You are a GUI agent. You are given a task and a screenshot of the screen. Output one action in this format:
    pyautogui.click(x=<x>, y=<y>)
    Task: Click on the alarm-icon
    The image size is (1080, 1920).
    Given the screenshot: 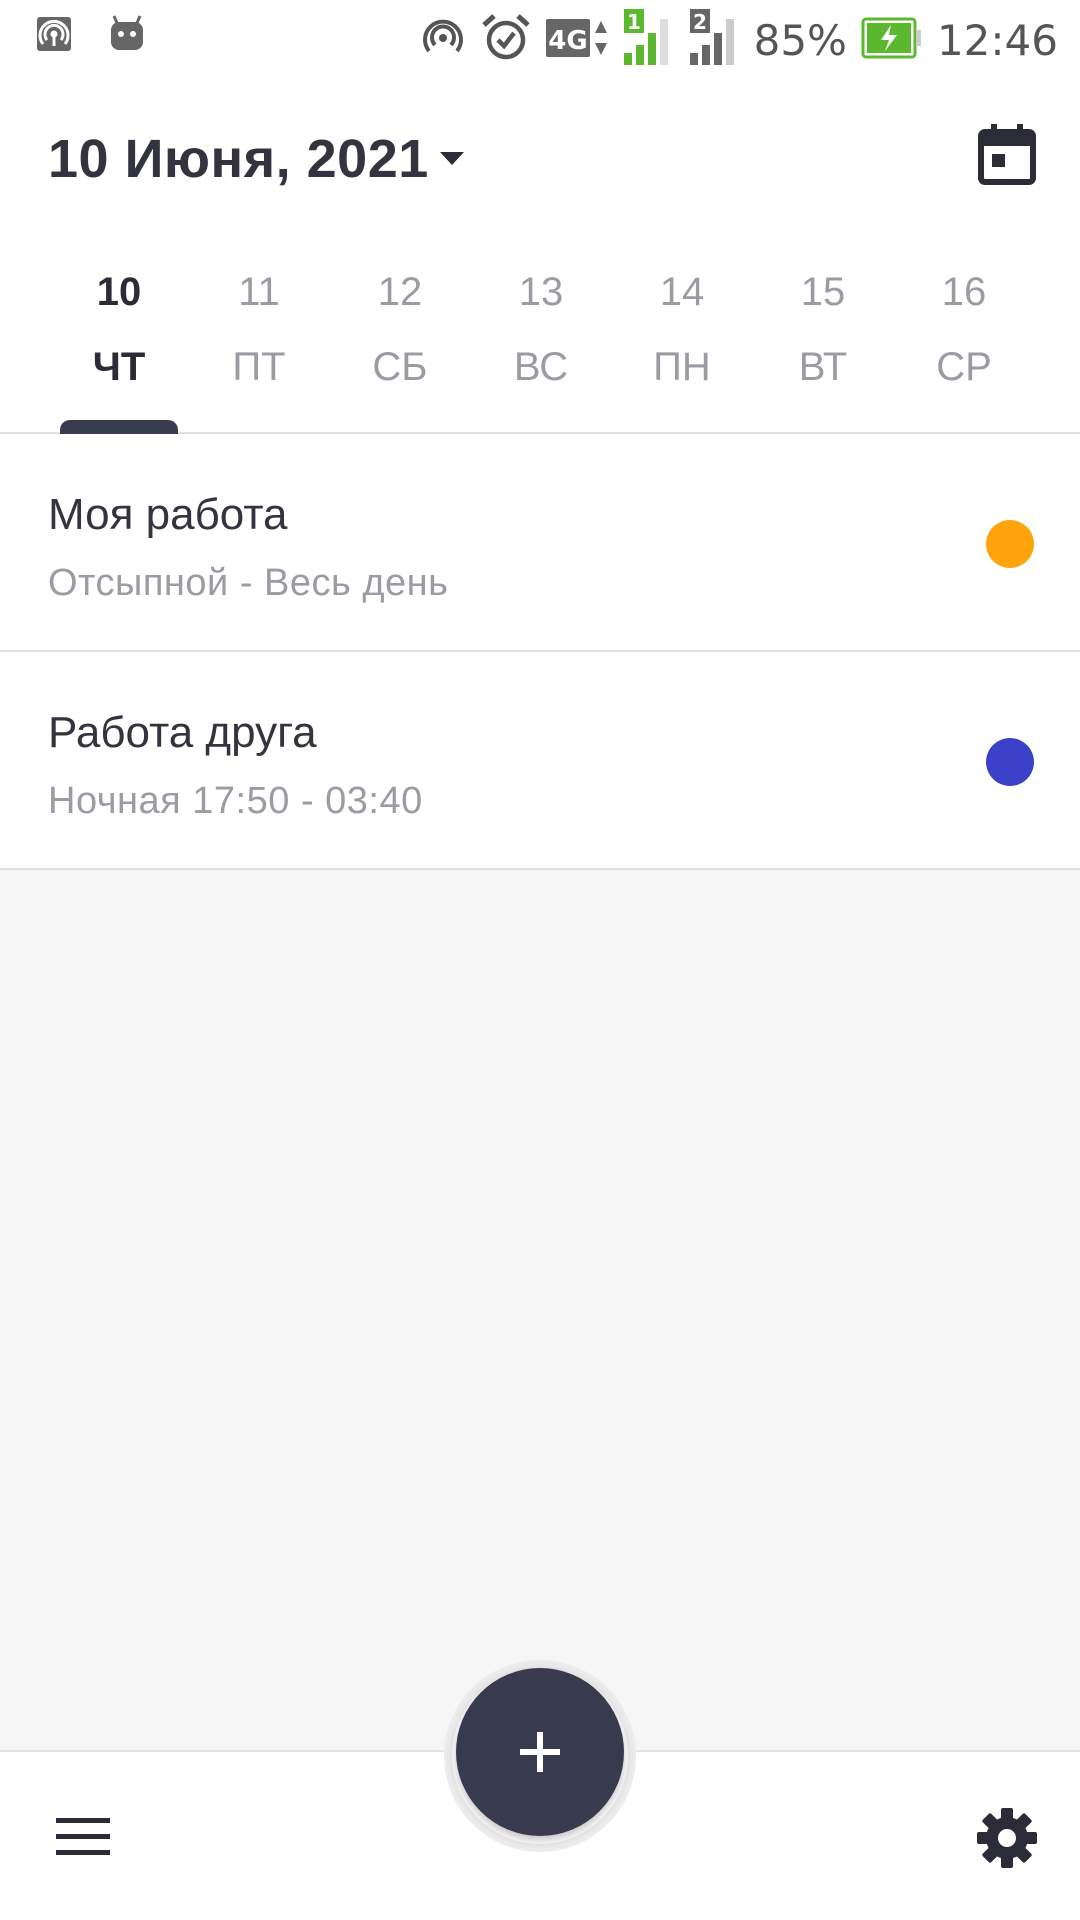 What is the action you would take?
    pyautogui.click(x=506, y=40)
    